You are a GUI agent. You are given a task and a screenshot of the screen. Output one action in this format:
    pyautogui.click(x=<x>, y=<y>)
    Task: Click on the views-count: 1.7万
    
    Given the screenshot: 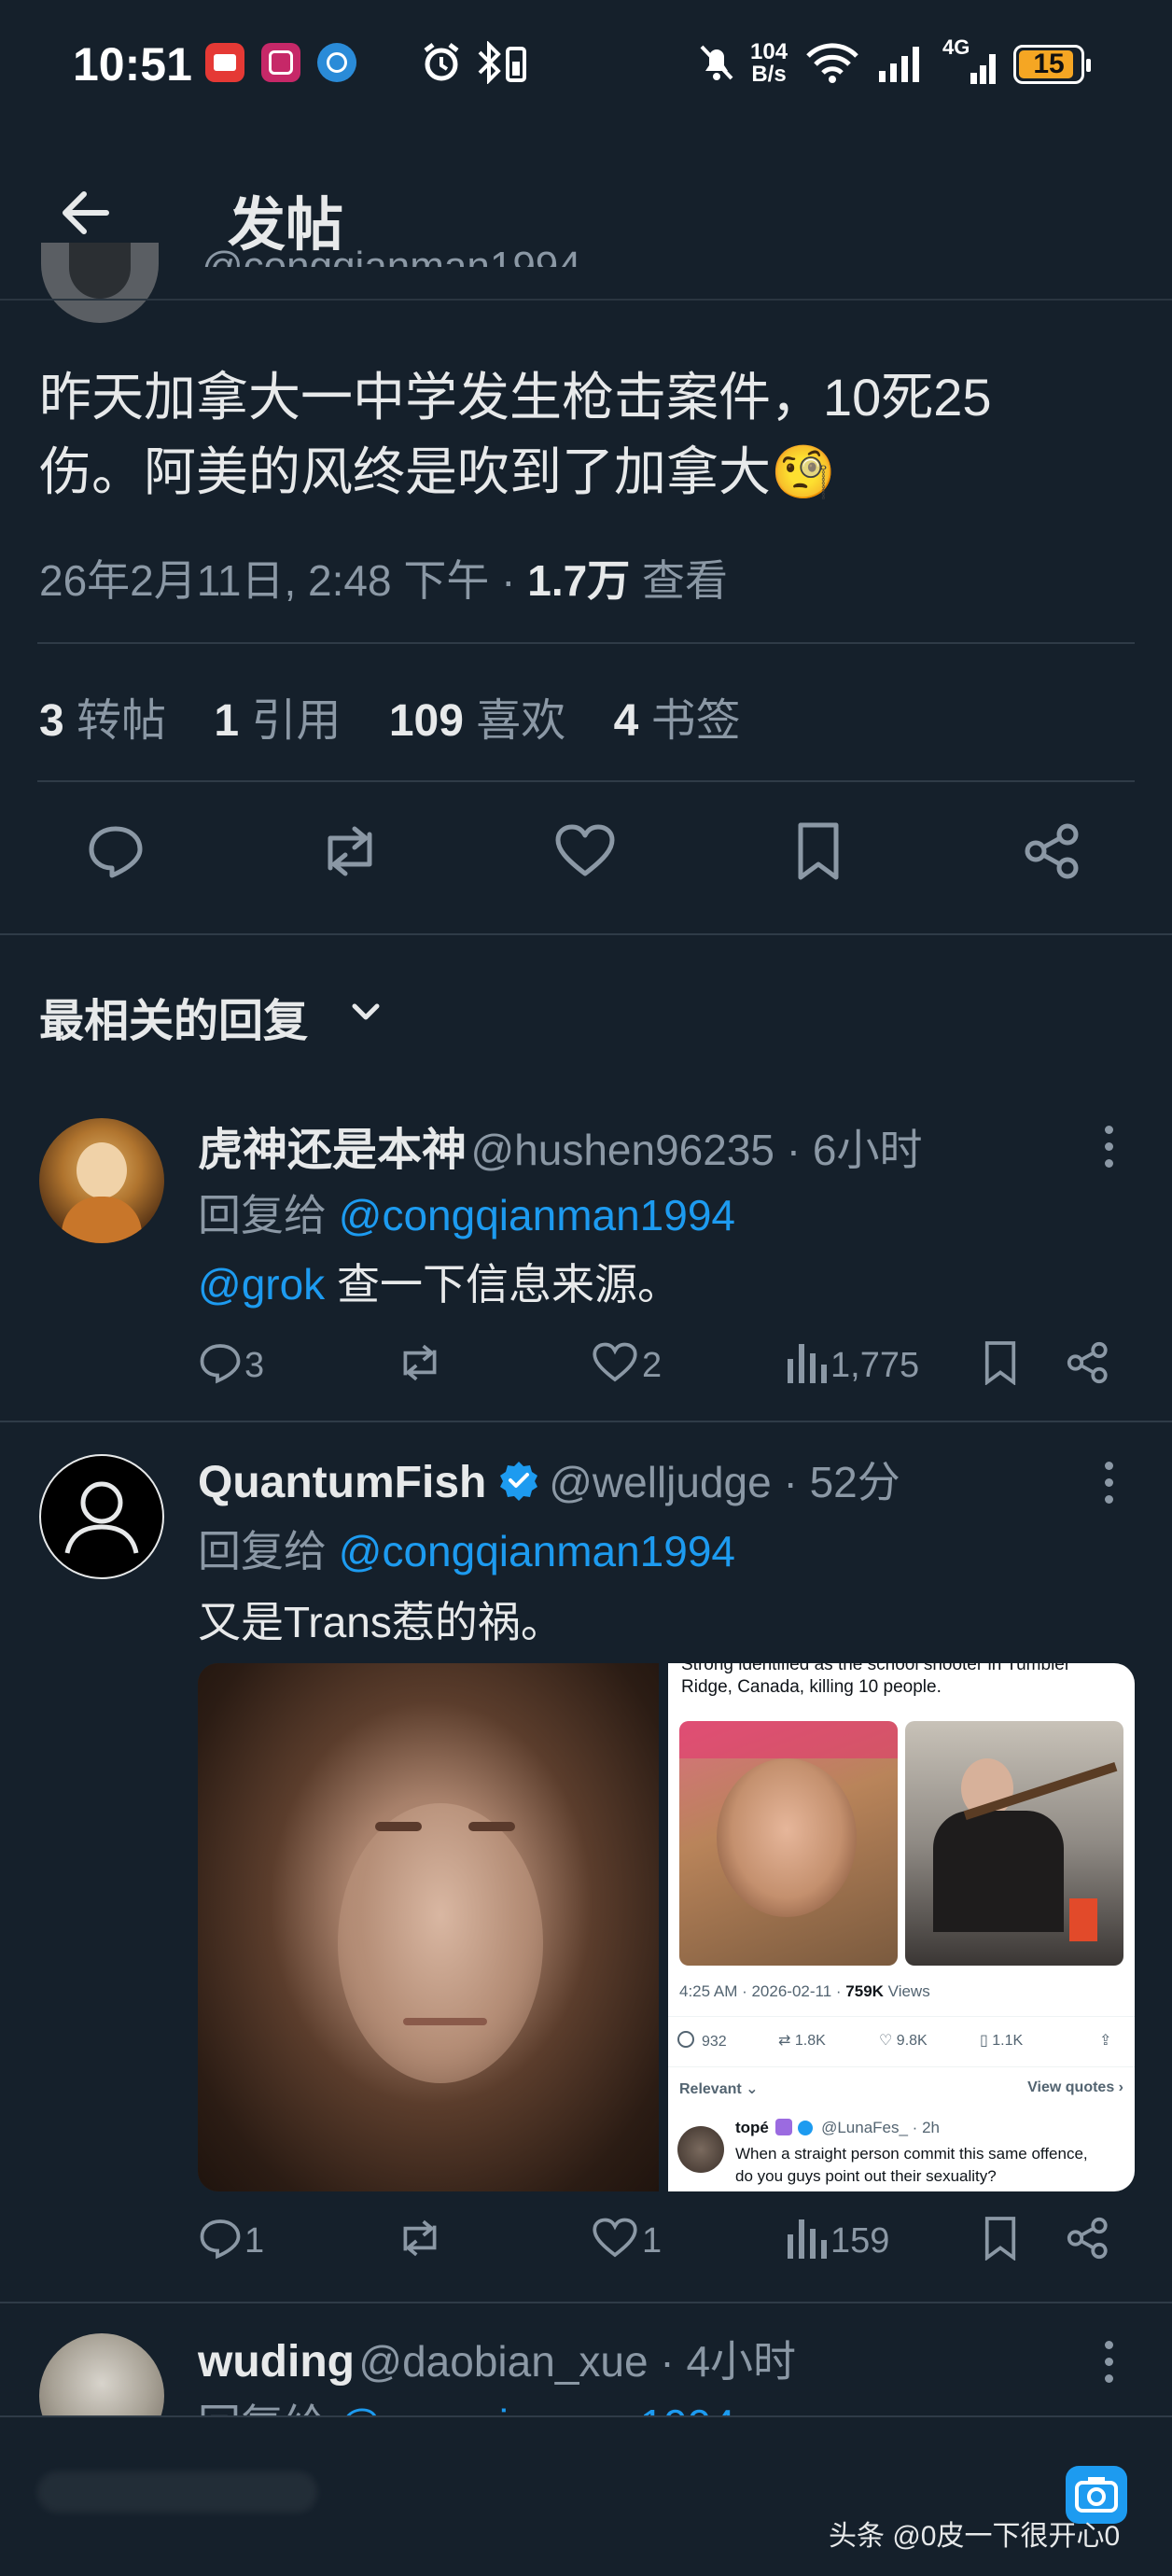 What is the action you would take?
    pyautogui.click(x=579, y=580)
    